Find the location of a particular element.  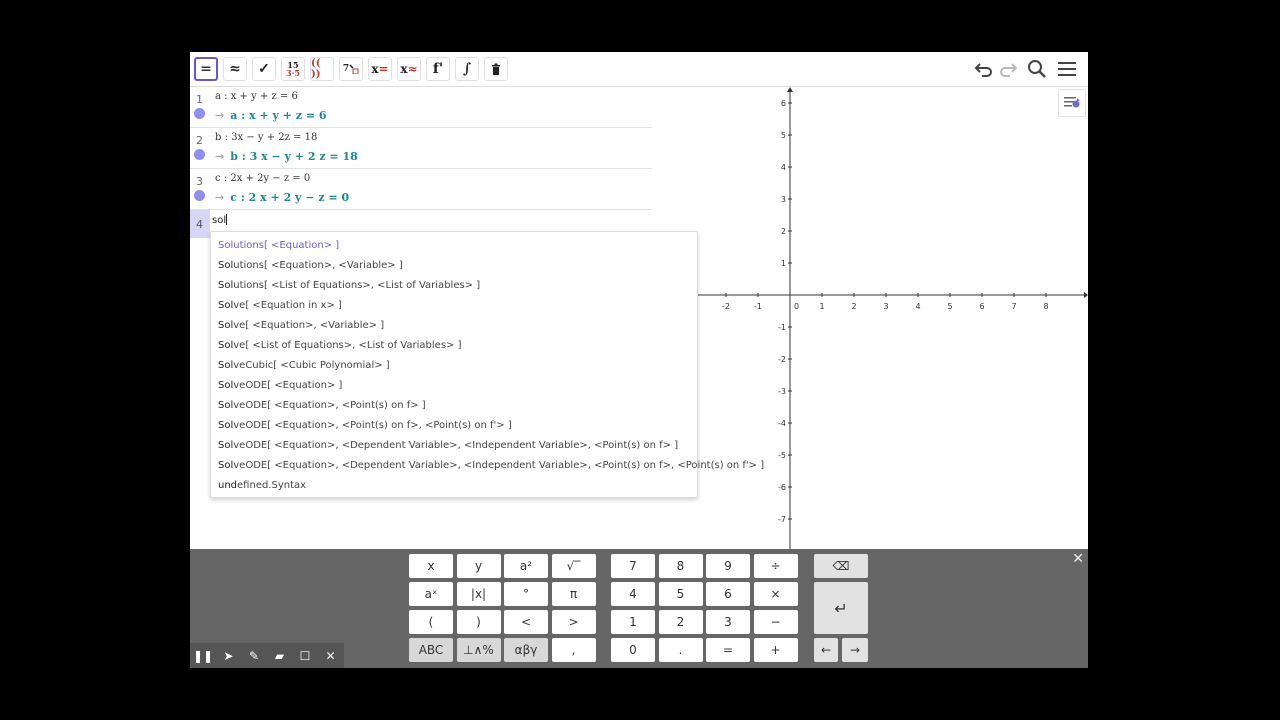

text-caret is located at coordinates (227, 219).